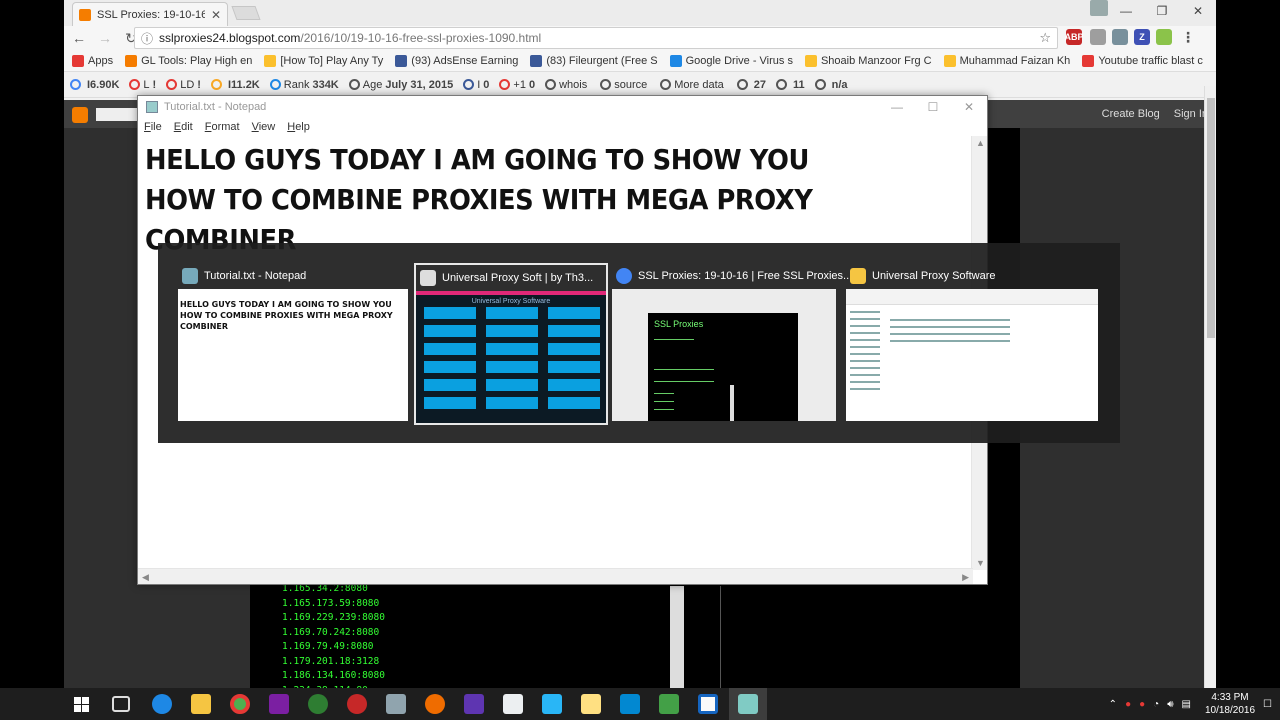 This screenshot has height=720, width=1280. What do you see at coordinates (969, 107) in the screenshot?
I see `notepad-close-button: ✕` at bounding box center [969, 107].